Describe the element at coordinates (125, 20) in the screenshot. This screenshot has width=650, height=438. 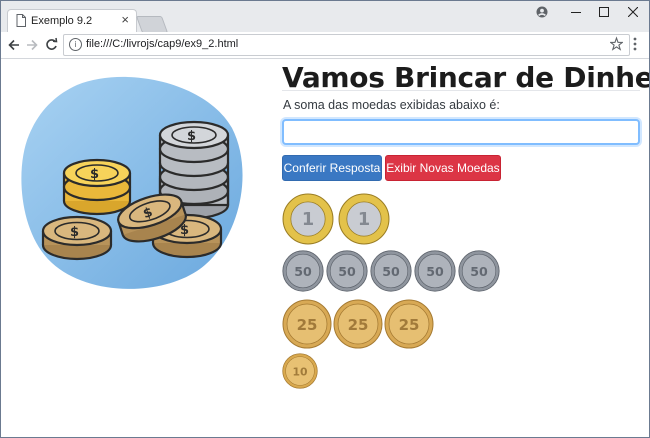
I see `tab-close-icon: ×` at that location.